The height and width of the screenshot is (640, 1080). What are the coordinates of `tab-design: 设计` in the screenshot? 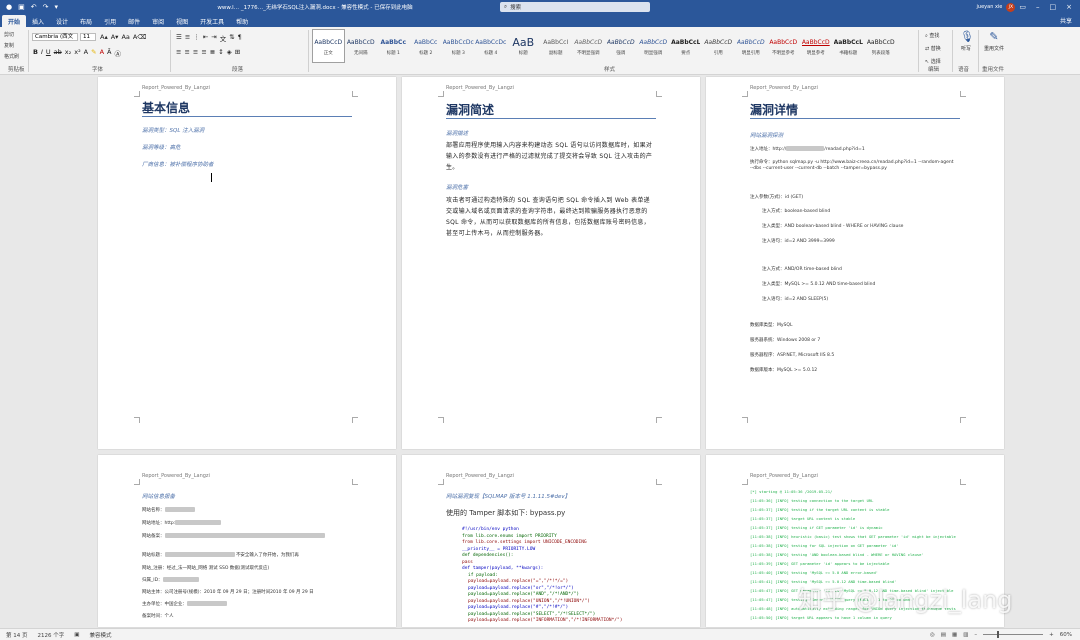 It's located at (62, 21).